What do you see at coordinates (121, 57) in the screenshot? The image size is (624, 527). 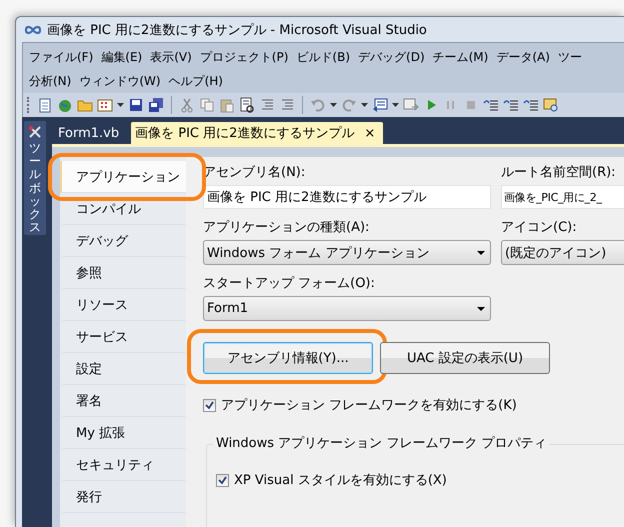 I see `menu-item: 編集(E)` at bounding box center [121, 57].